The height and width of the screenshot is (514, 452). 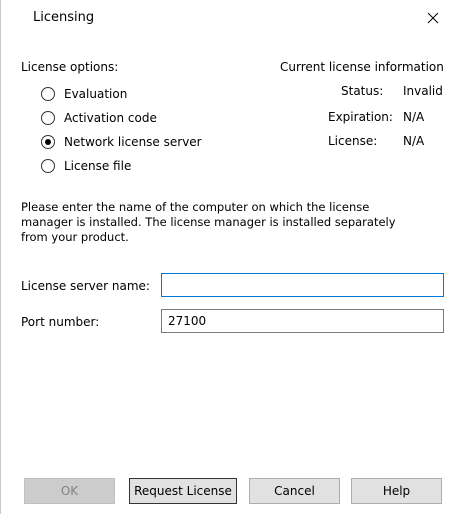 I want to click on radio-label-evaluation: Evaluation, so click(x=96, y=94).